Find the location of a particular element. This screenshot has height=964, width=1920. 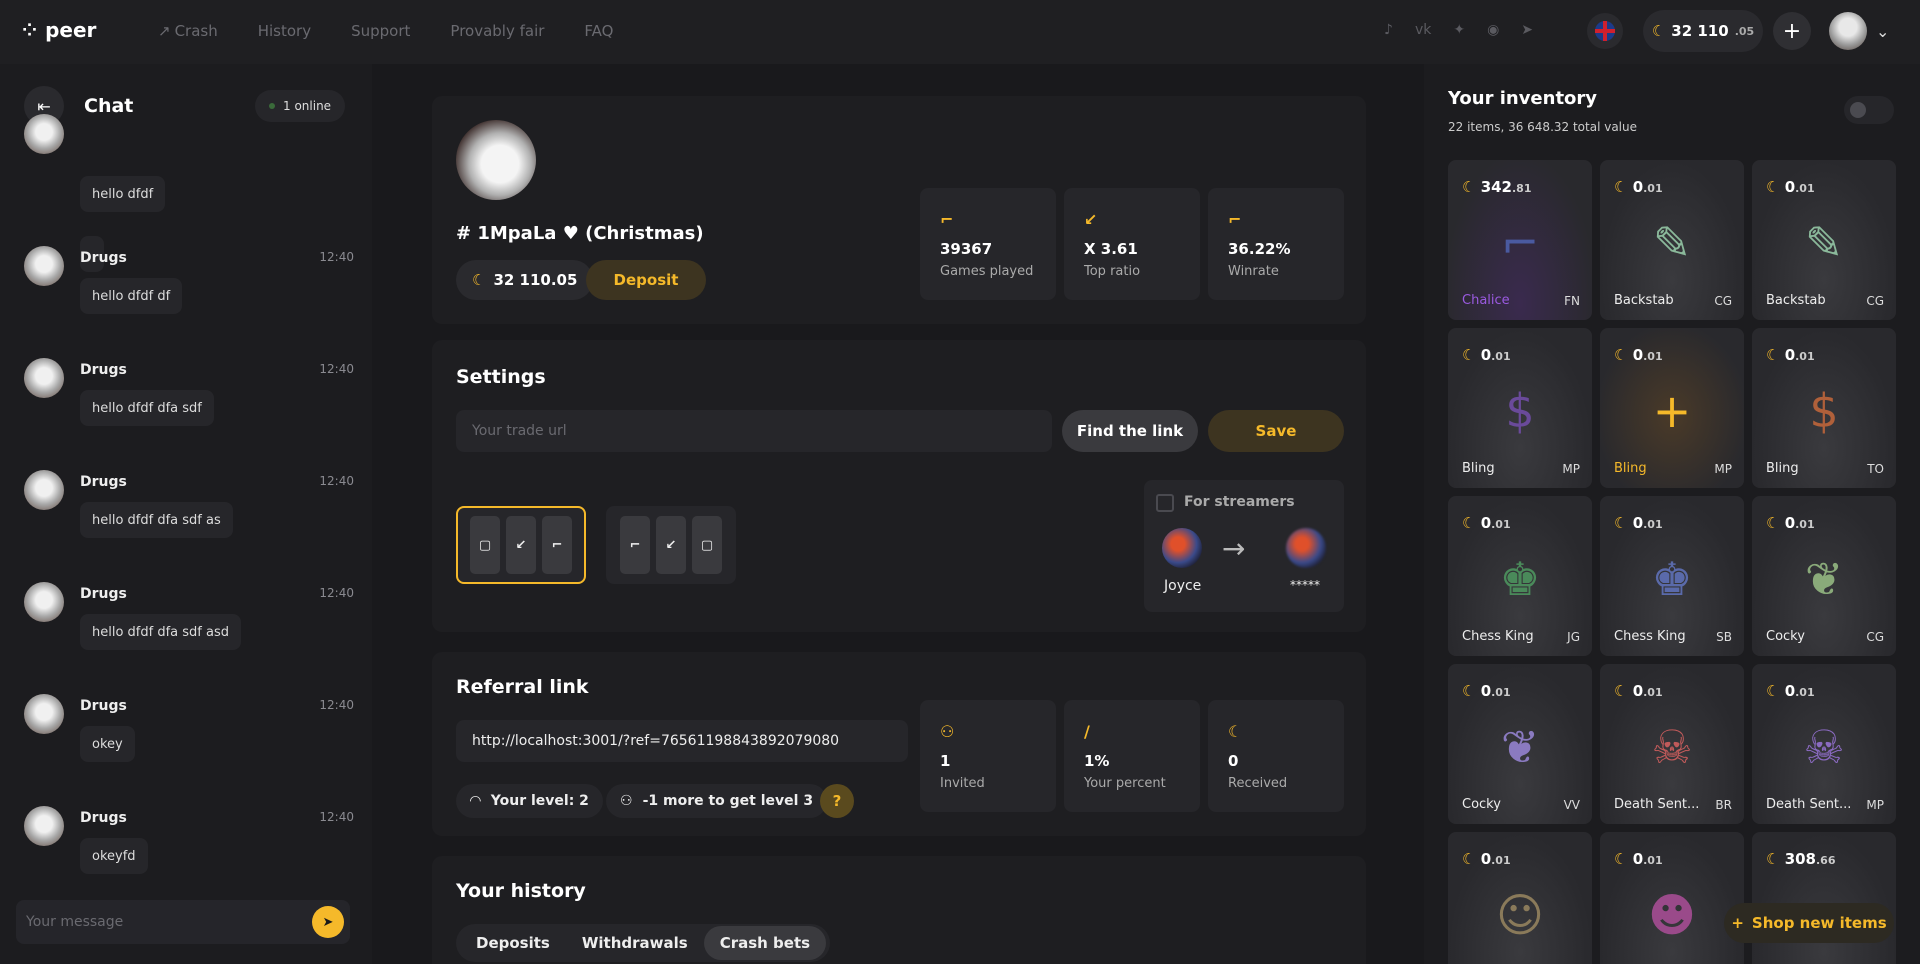

inventory-toggle is located at coordinates (1869, 110).